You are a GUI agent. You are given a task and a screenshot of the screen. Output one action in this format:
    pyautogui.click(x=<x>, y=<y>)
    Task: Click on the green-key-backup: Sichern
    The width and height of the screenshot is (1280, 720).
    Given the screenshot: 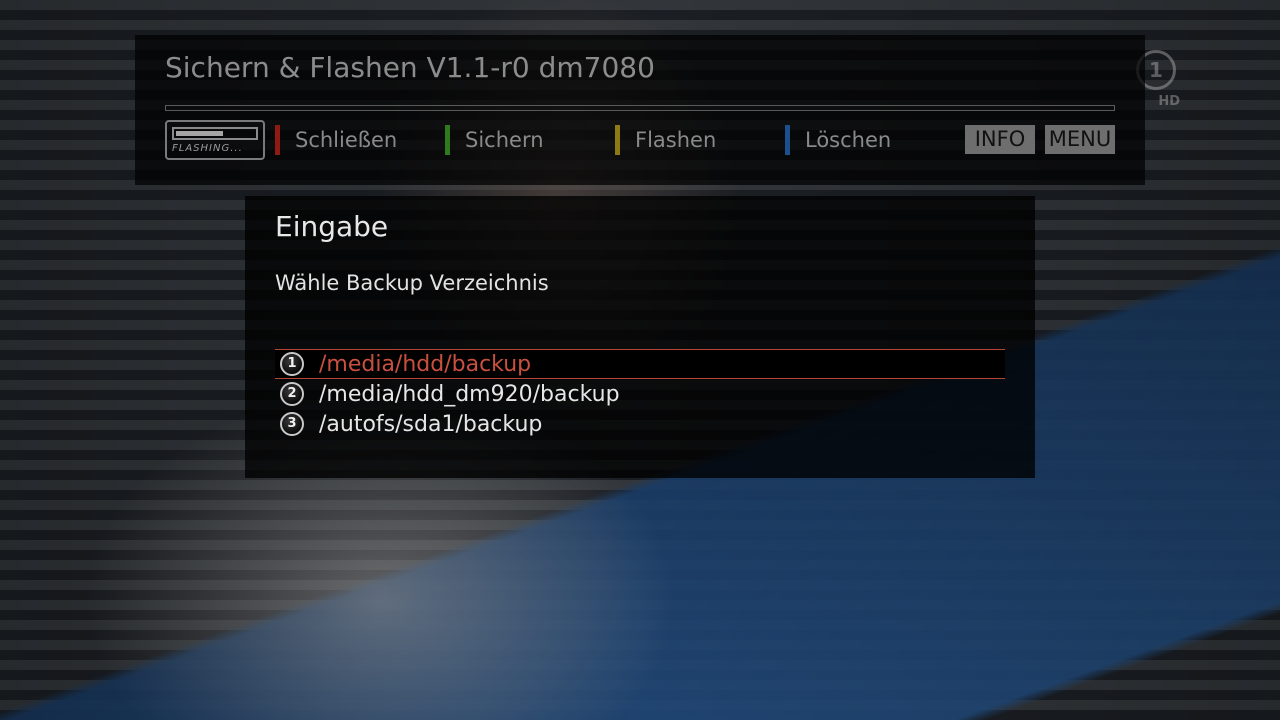 What is the action you would take?
    pyautogui.click(x=494, y=140)
    